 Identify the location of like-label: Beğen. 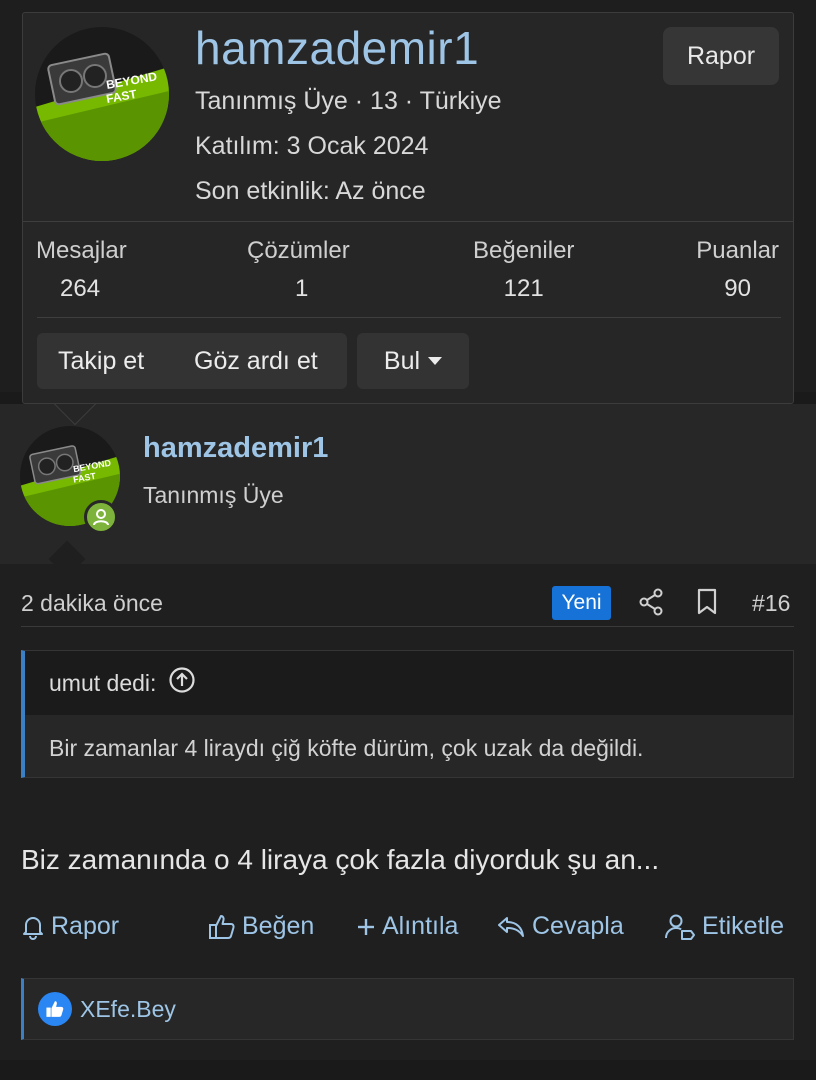
(278, 926).